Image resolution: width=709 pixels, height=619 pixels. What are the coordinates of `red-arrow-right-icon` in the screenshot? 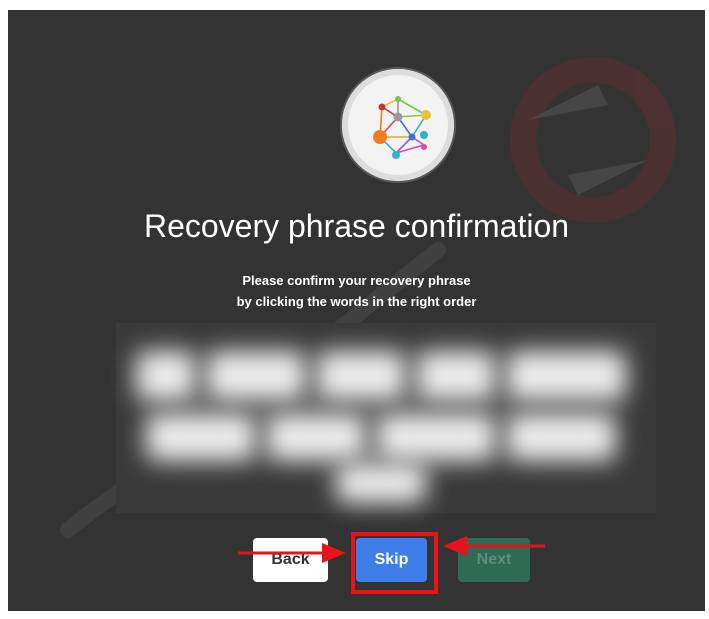 It's located at (292, 553).